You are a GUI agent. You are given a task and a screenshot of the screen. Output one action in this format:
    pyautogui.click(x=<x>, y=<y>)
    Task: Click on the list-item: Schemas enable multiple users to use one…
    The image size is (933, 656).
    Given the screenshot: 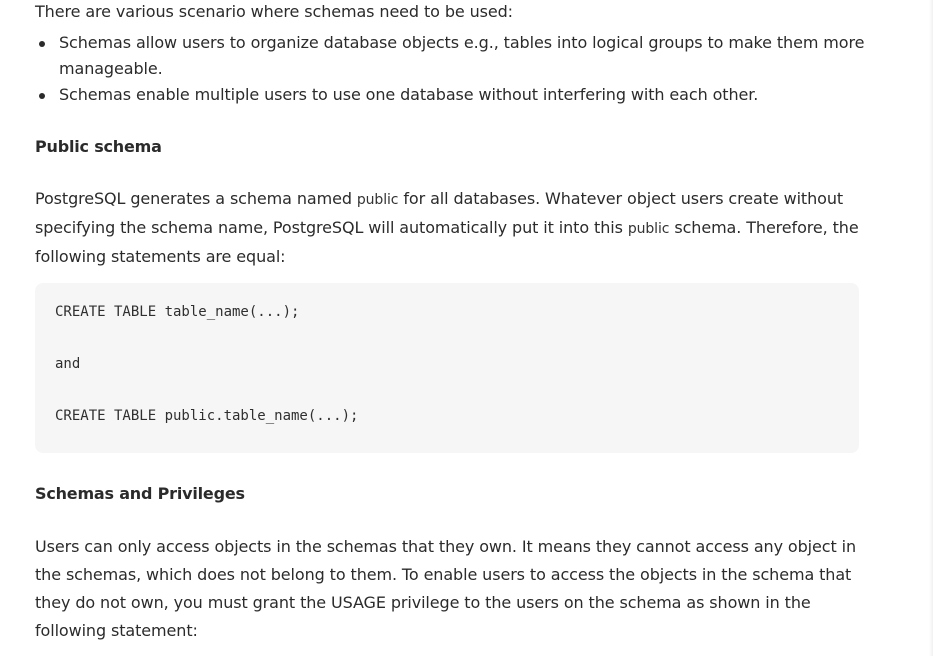 What is the action you would take?
    pyautogui.click(x=452, y=95)
    